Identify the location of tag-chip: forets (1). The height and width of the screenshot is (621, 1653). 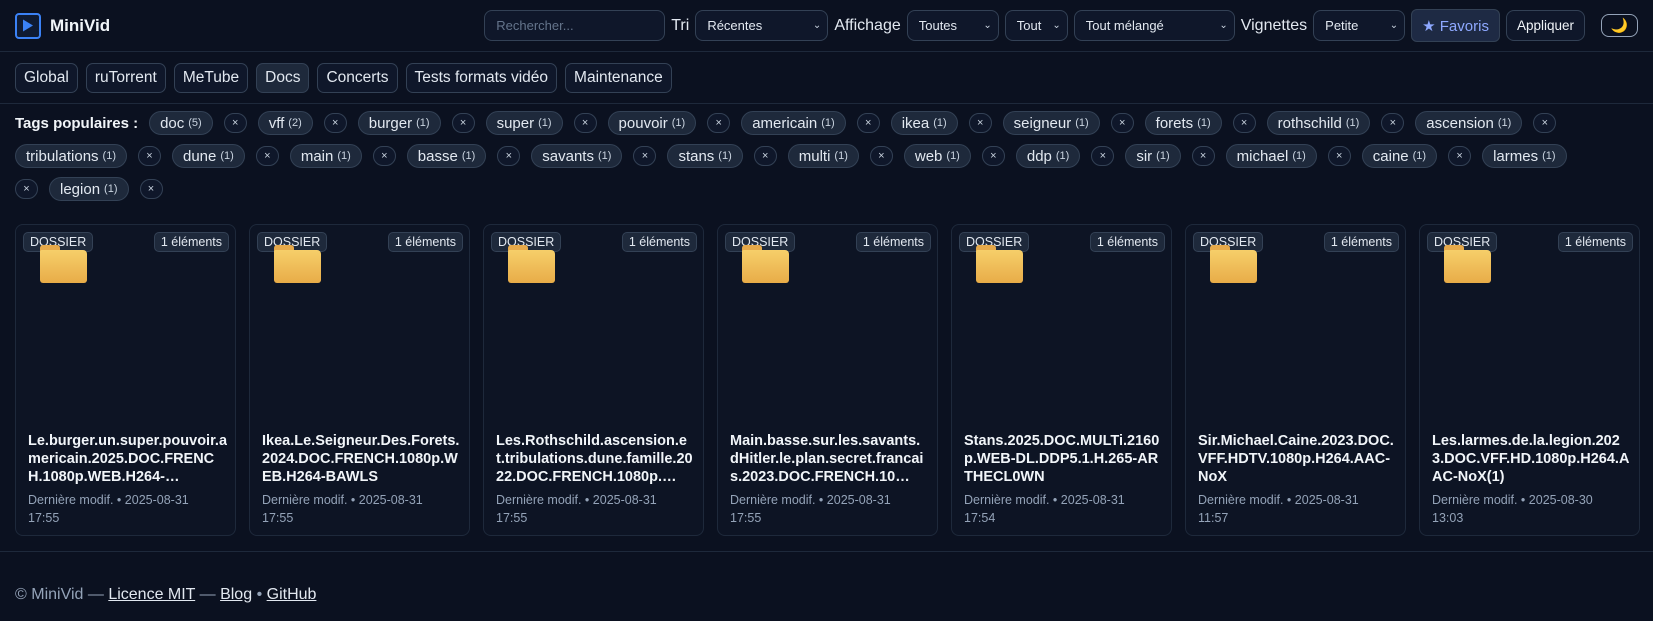
(1183, 123).